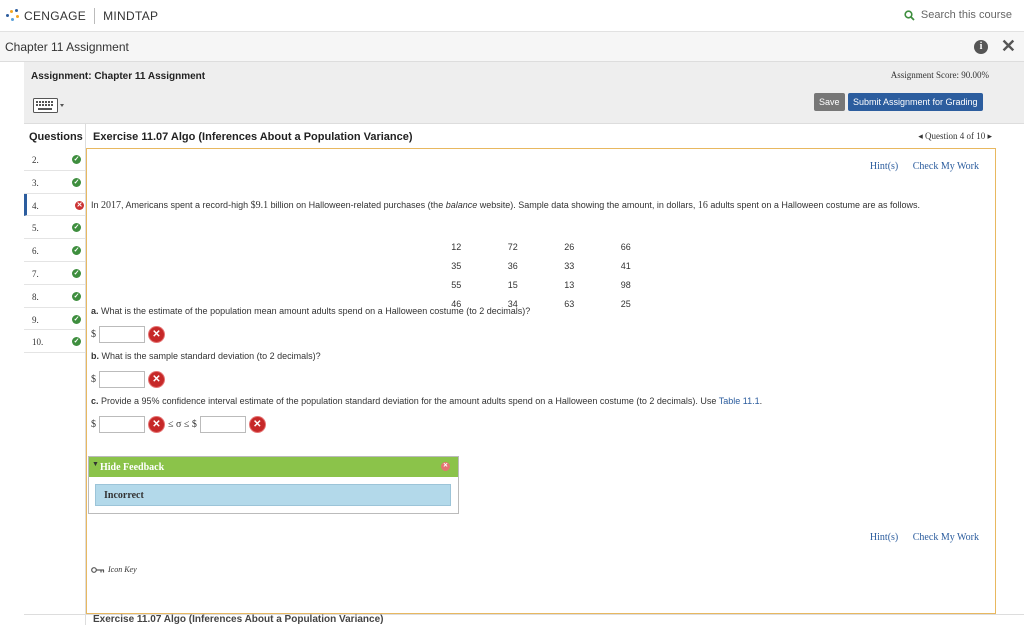  Describe the element at coordinates (38, 342) in the screenshot. I see `question-number: 10.` at that location.